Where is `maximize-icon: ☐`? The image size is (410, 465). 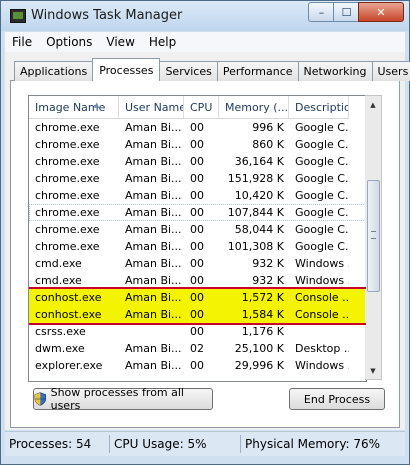 maximize-icon: ☐ is located at coordinates (346, 12).